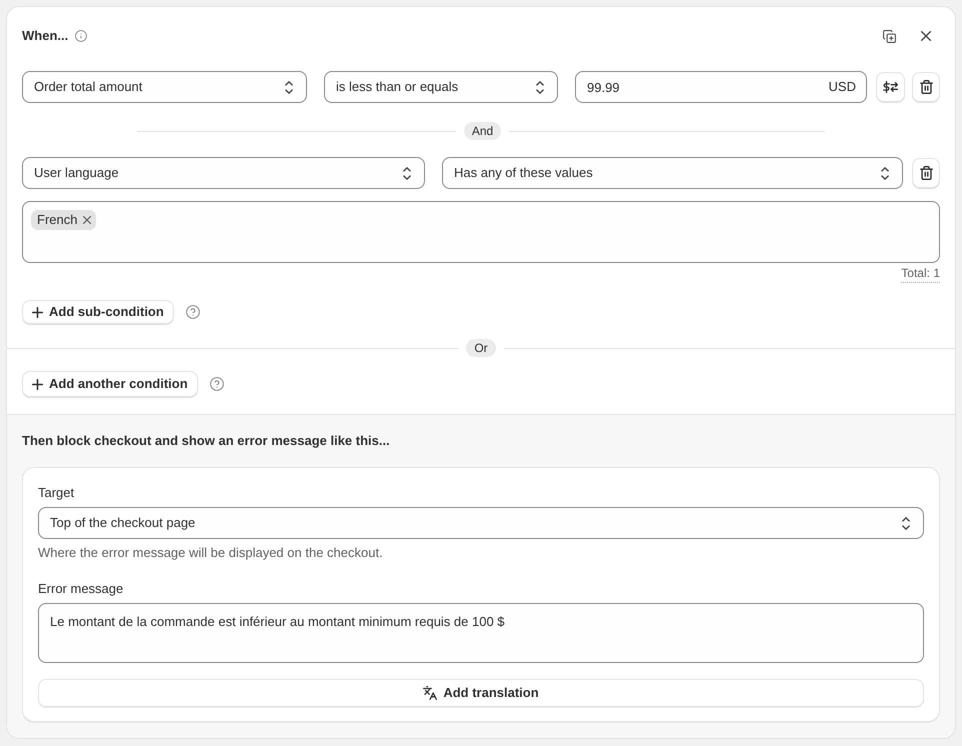 The width and height of the screenshot is (962, 746). What do you see at coordinates (441, 87) in the screenshot?
I see `operator-select: is less than or equals` at bounding box center [441, 87].